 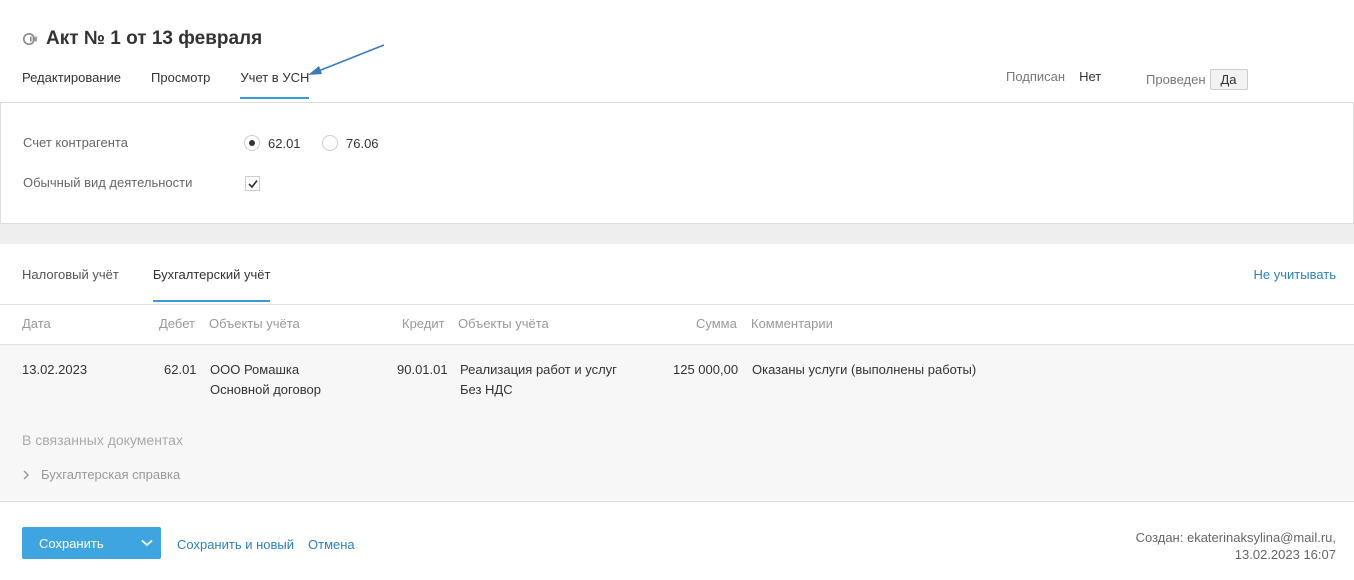 I want to click on created-by: Создан: ekaterinaksylina@mail.ru,, so click(x=1235, y=537).